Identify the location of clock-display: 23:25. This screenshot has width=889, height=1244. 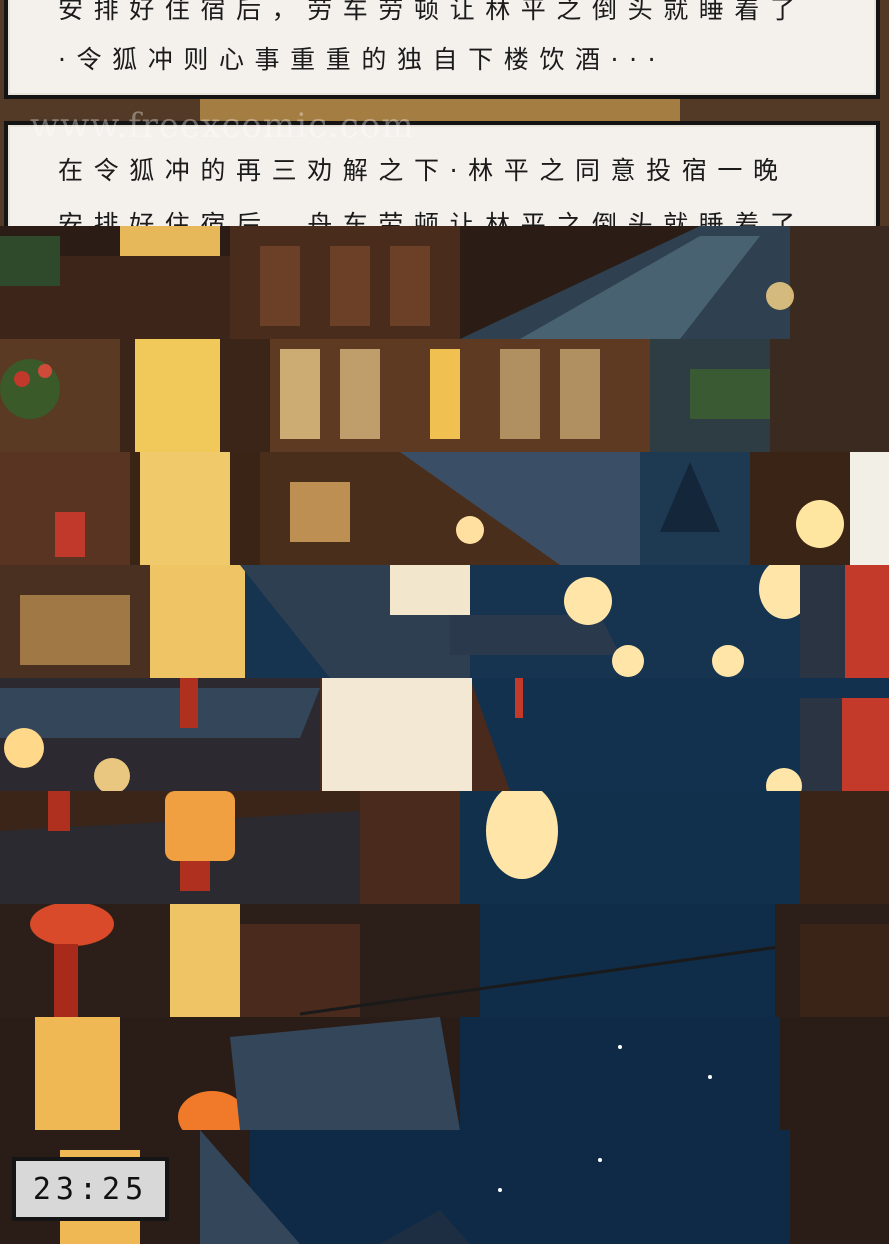
(90, 1189).